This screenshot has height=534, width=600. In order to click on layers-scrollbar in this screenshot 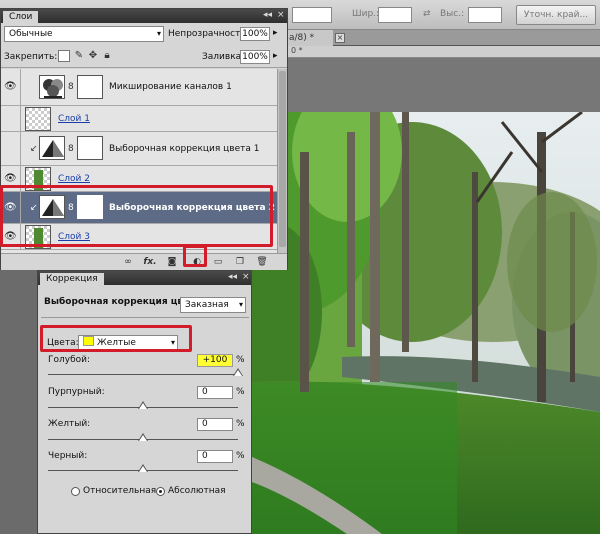, I will do `click(282, 161)`.